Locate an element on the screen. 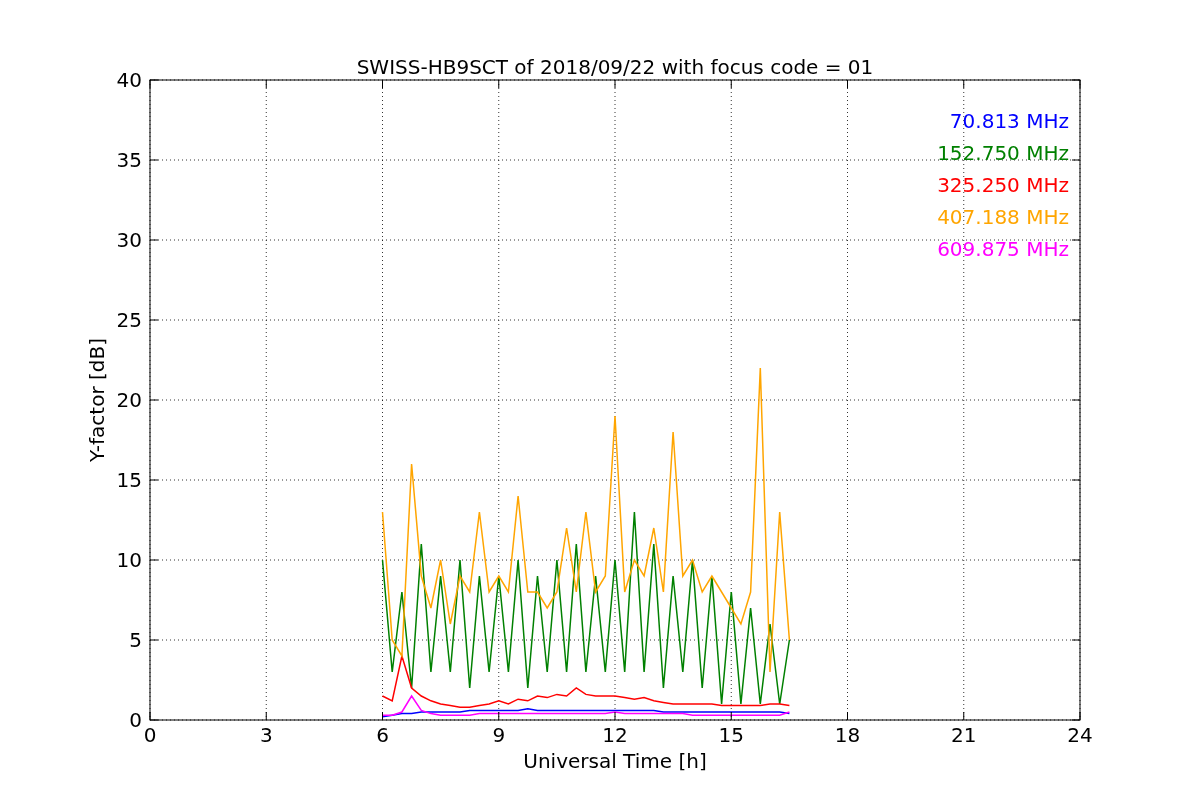  y-tick-label: 15 is located at coordinates (129, 480).